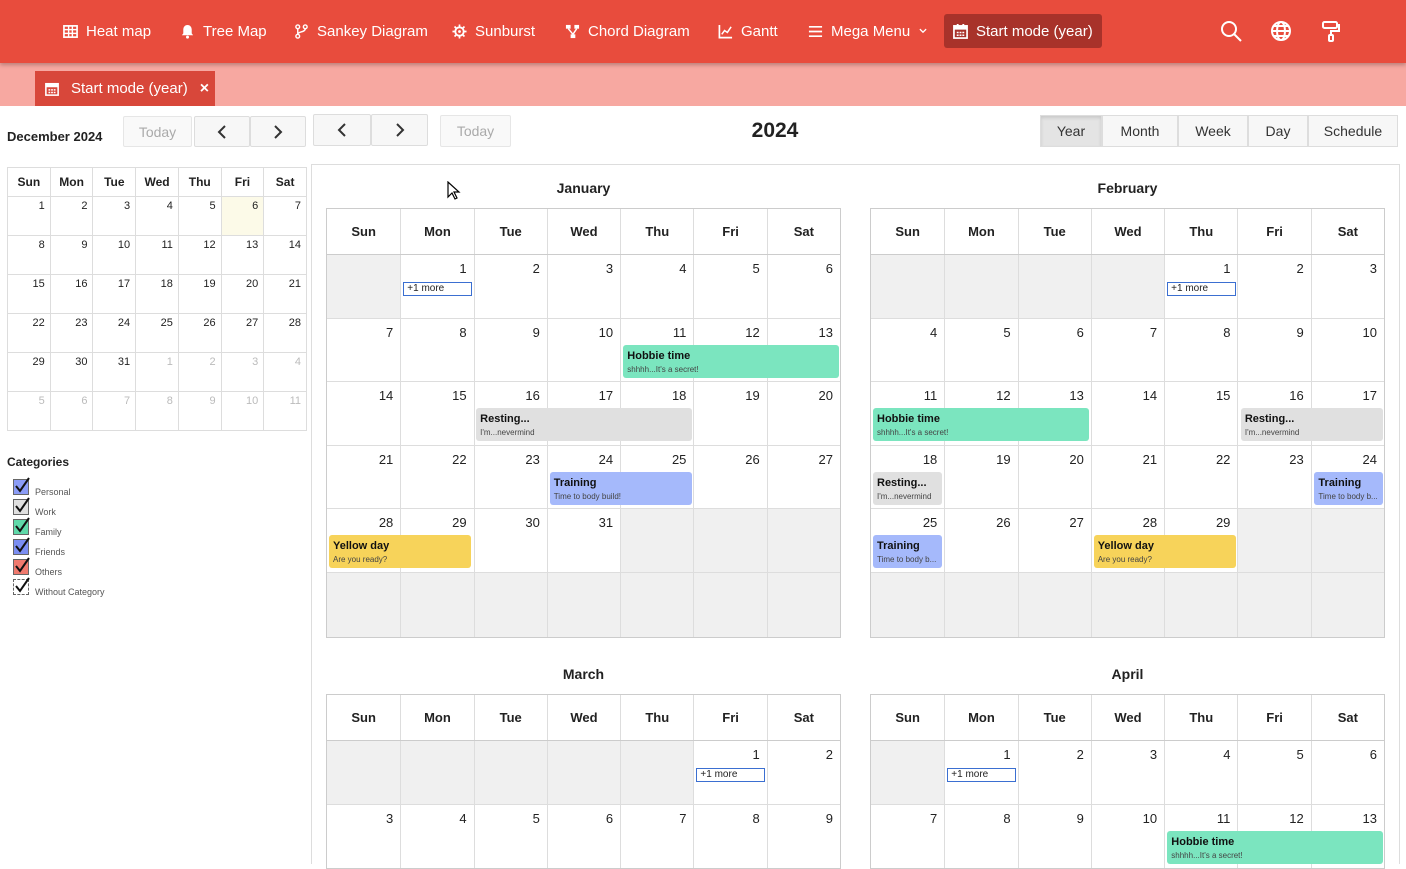  What do you see at coordinates (242, 372) in the screenshot?
I see `mini-day-cell: 3` at bounding box center [242, 372].